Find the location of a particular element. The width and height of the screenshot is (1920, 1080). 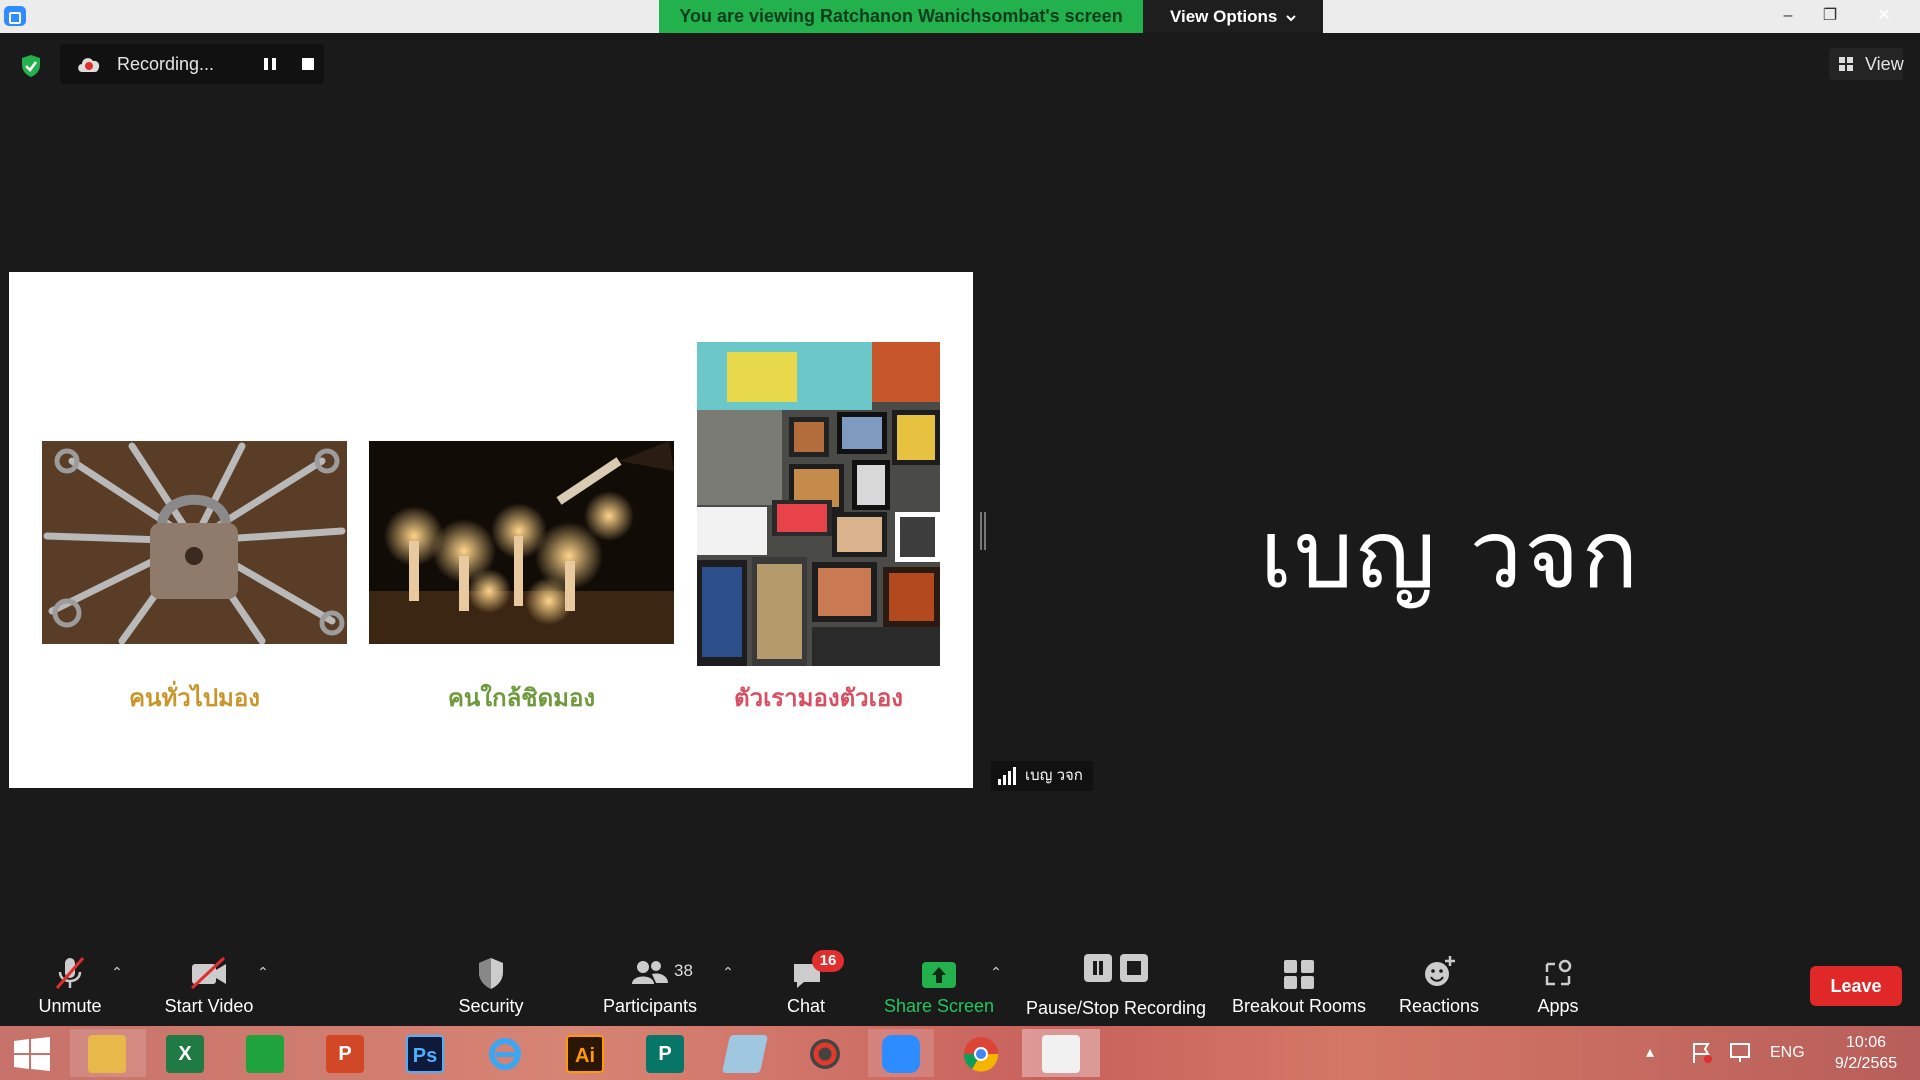

caption-text-3: ตัวเรามองตัวเอง is located at coordinates (818, 698).